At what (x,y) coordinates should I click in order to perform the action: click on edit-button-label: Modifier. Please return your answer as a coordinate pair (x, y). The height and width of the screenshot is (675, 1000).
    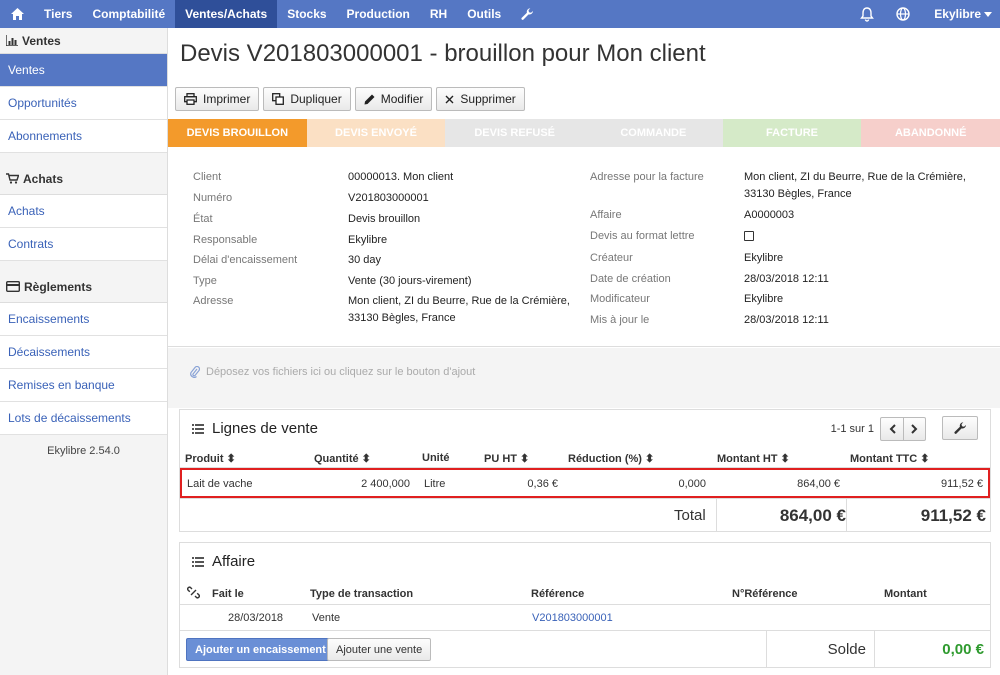
    Looking at the image, I should click on (402, 99).